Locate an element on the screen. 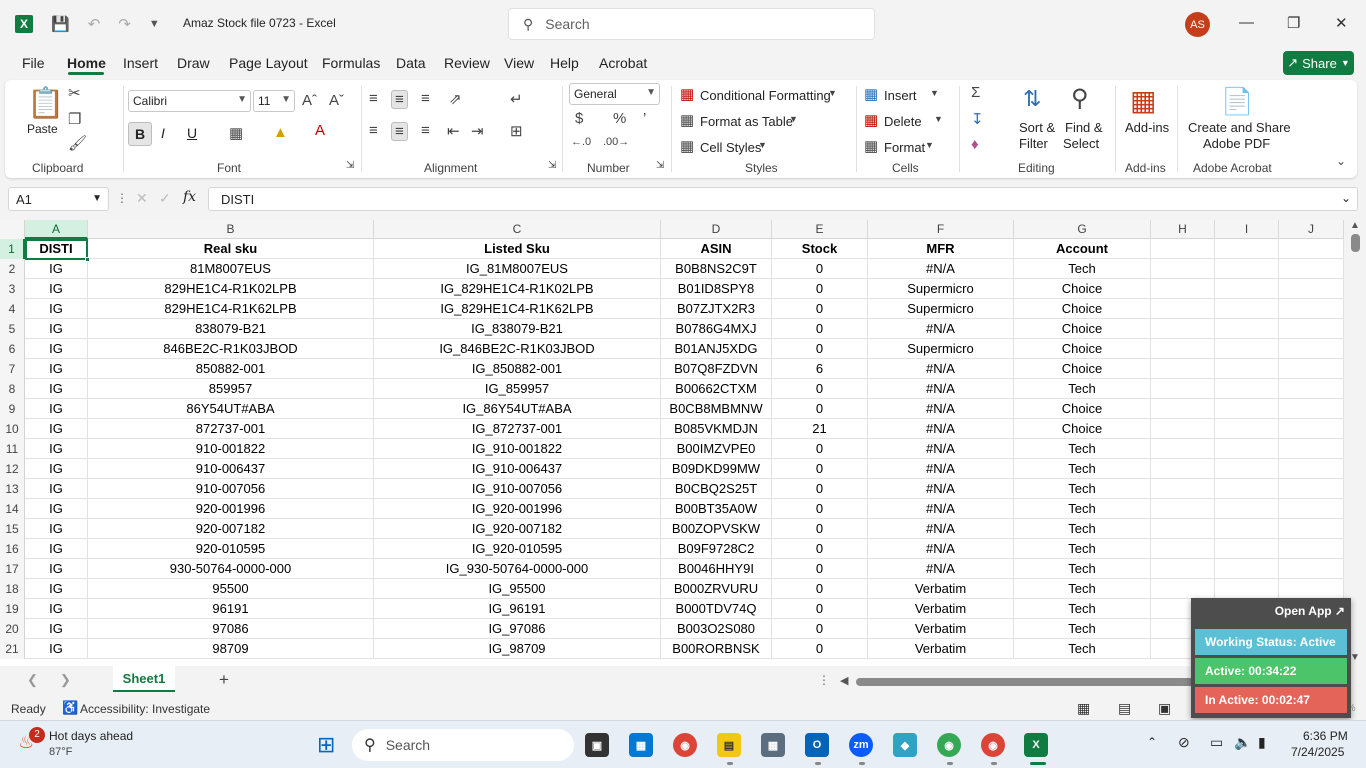  tab-insert: Insert is located at coordinates (140, 63).